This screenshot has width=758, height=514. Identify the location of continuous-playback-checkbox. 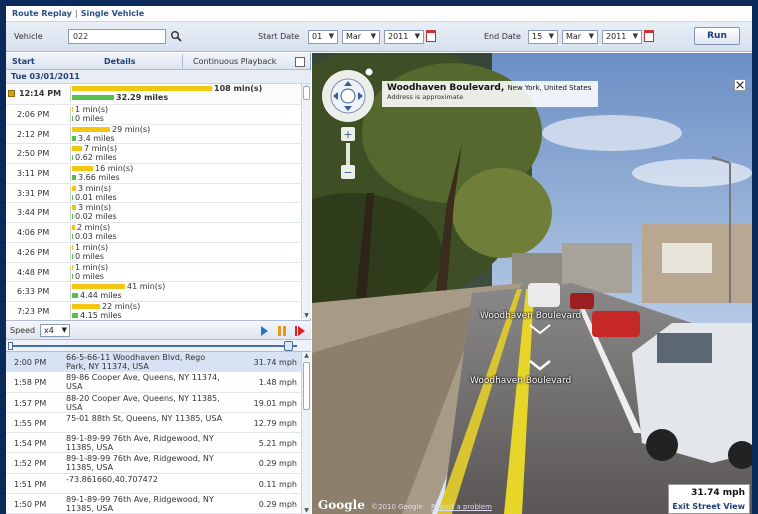
(300, 62).